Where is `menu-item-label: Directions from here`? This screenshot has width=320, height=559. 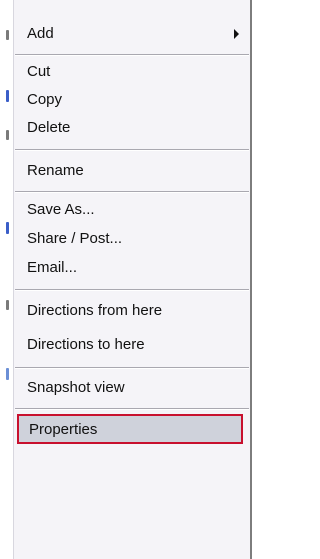 menu-item-label: Directions from here is located at coordinates (95, 310).